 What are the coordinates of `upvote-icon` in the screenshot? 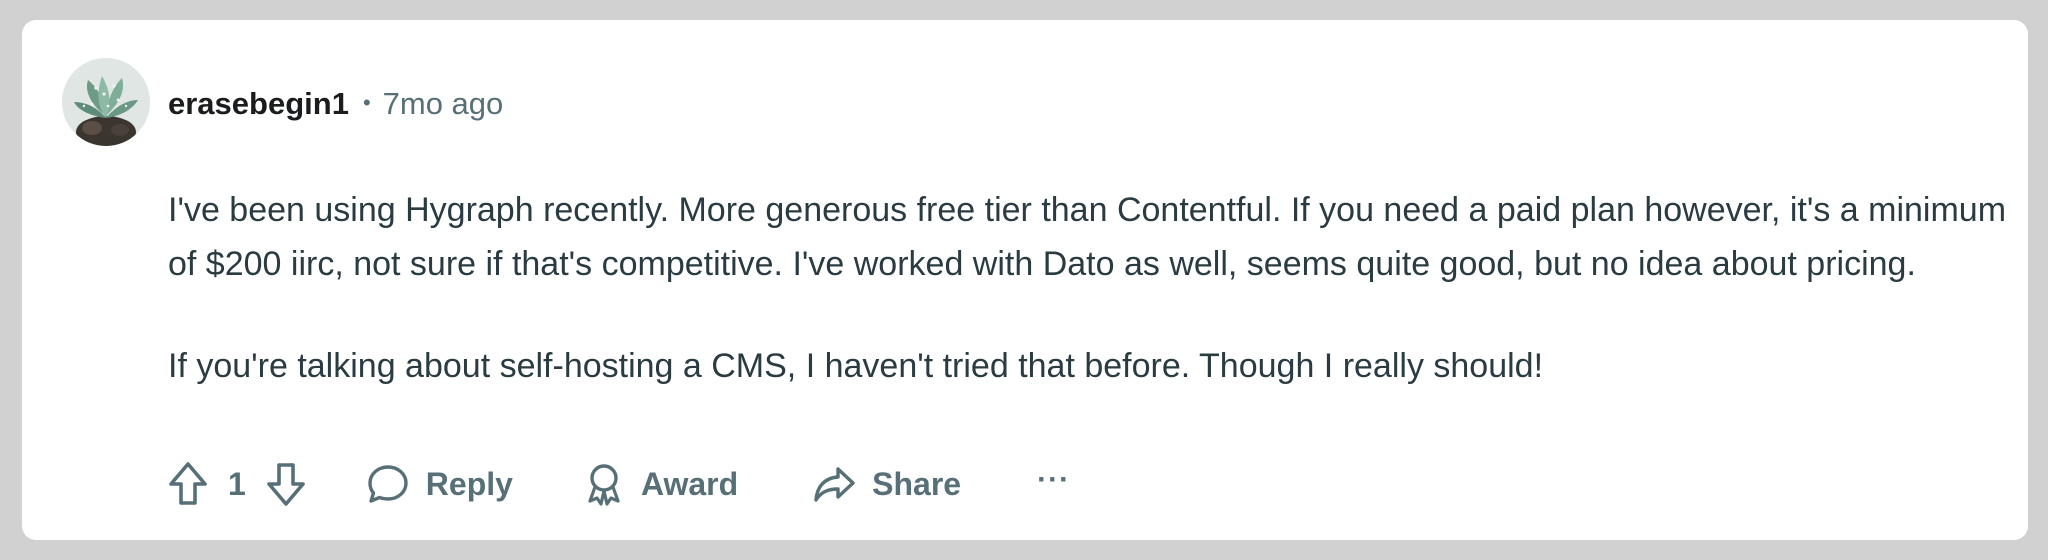 It's located at (188, 483).